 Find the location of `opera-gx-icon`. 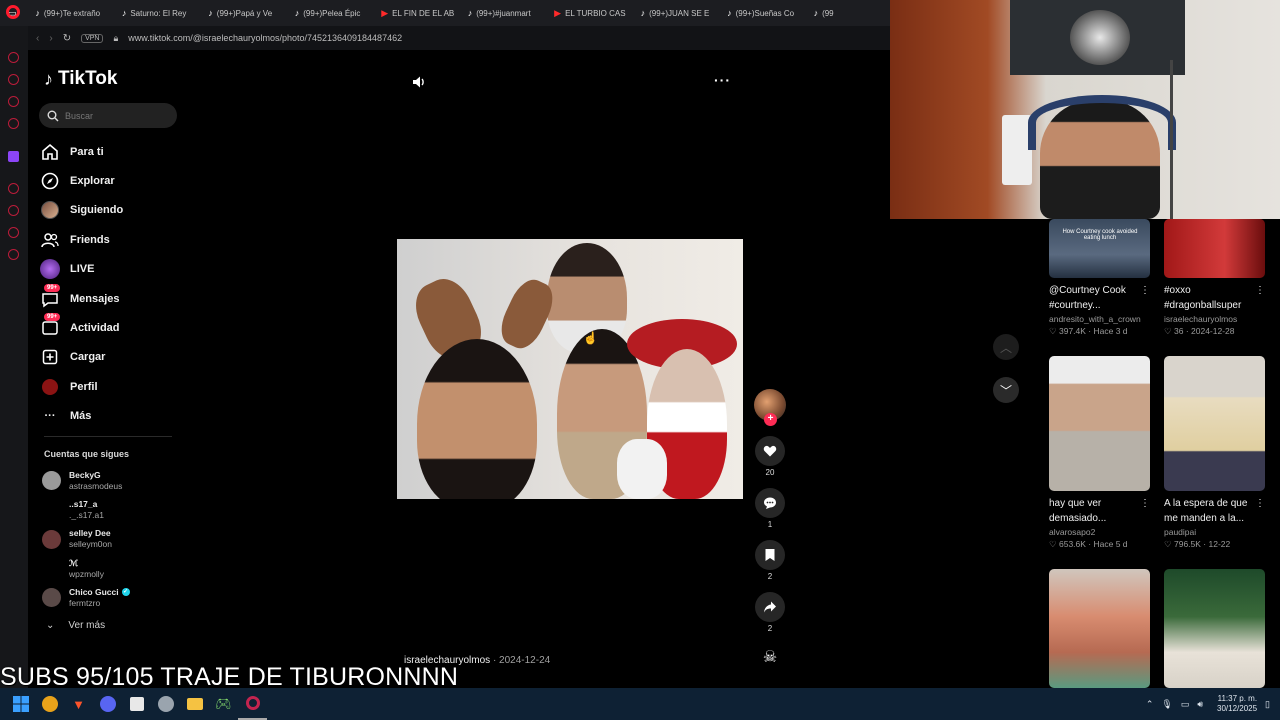

opera-gx-icon is located at coordinates (252, 704).